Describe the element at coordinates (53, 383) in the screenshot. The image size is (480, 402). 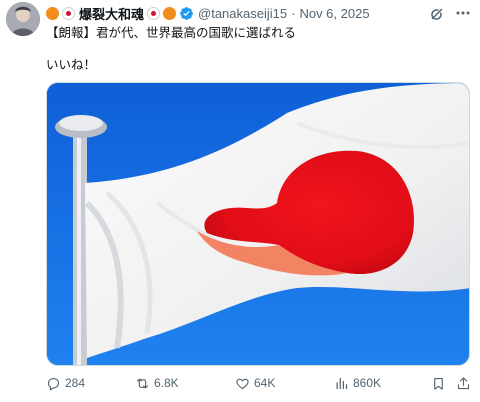
I see `reply-icon` at that location.